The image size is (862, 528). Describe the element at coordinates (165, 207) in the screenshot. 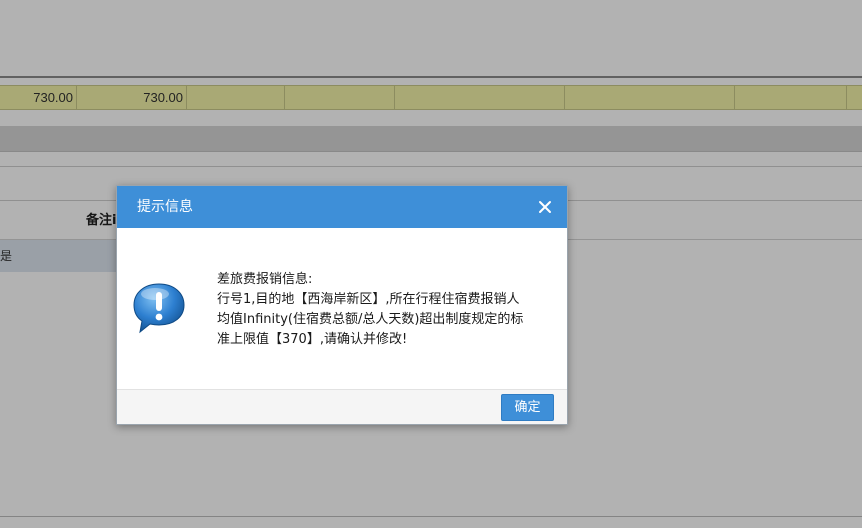

I see `dialog-title: 提示信息` at that location.